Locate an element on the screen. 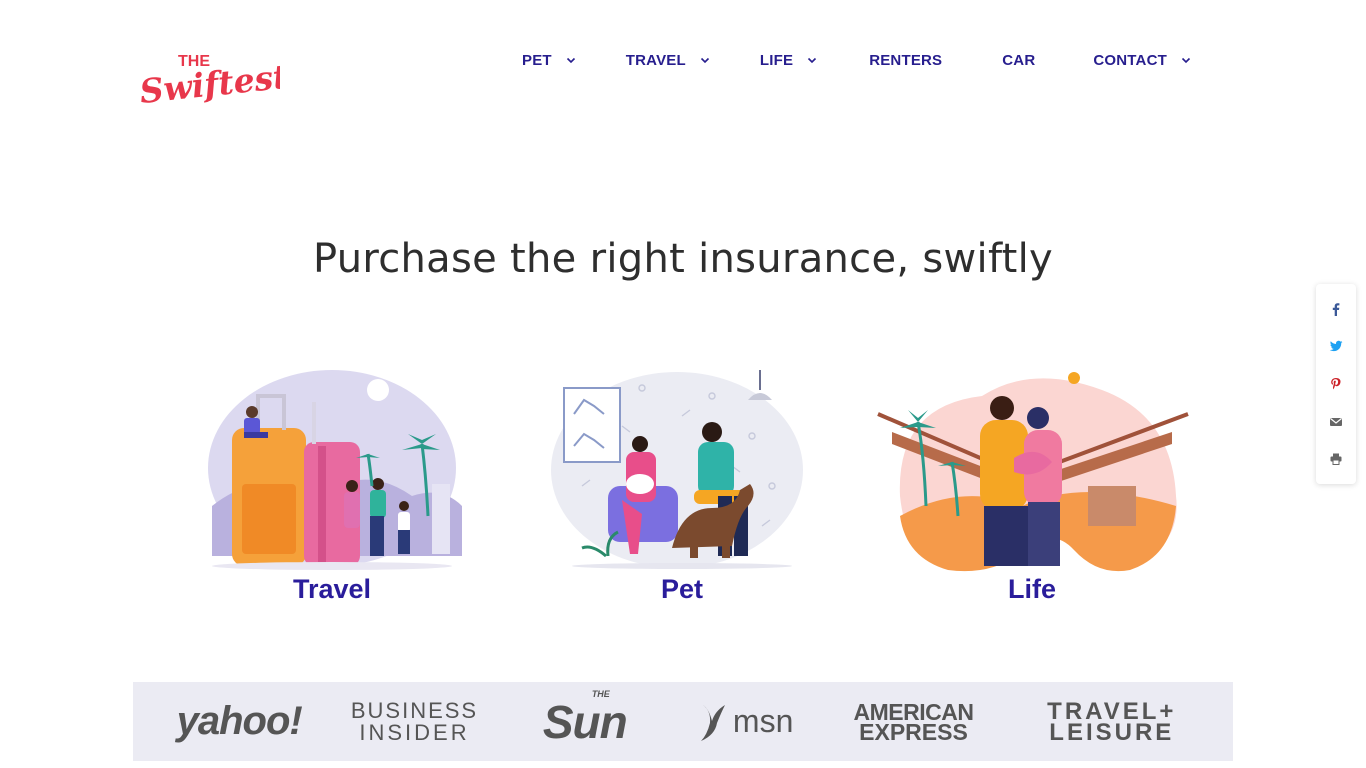 The width and height of the screenshot is (1366, 768). twitter-icon is located at coordinates (1336, 346).